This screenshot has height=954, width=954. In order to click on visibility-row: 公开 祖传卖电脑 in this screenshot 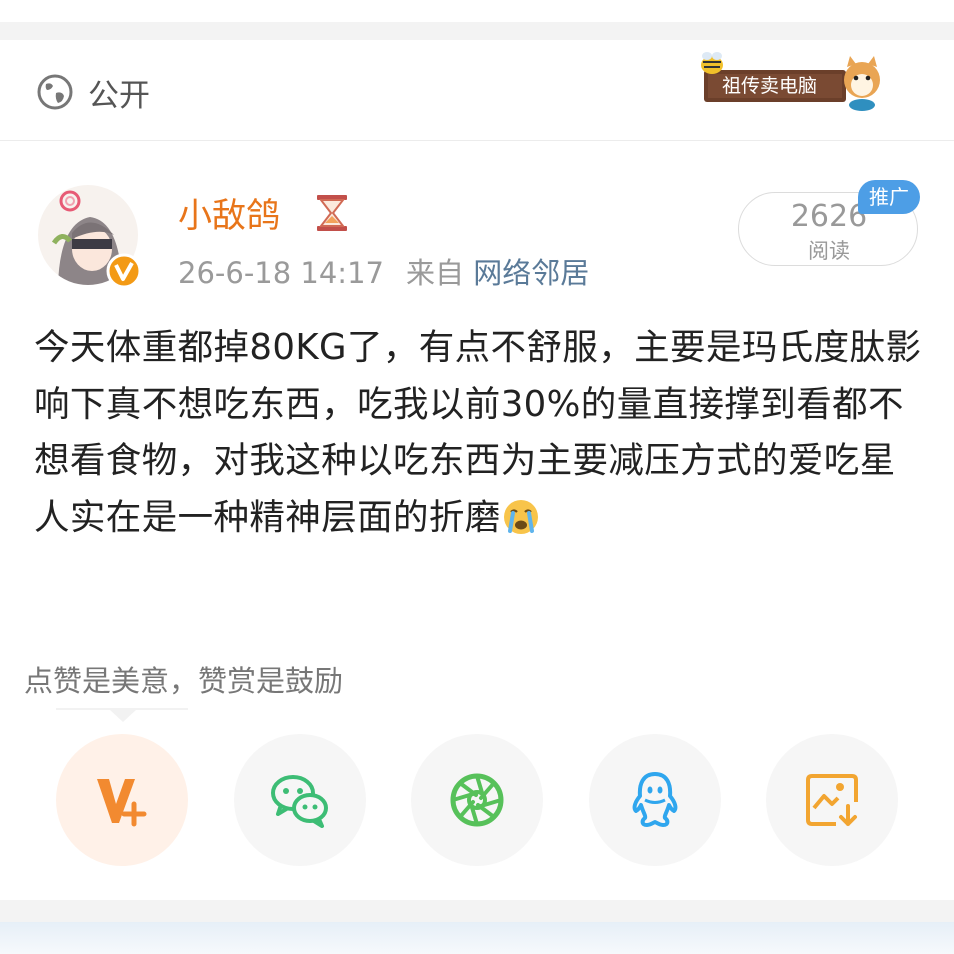, I will do `click(477, 90)`.